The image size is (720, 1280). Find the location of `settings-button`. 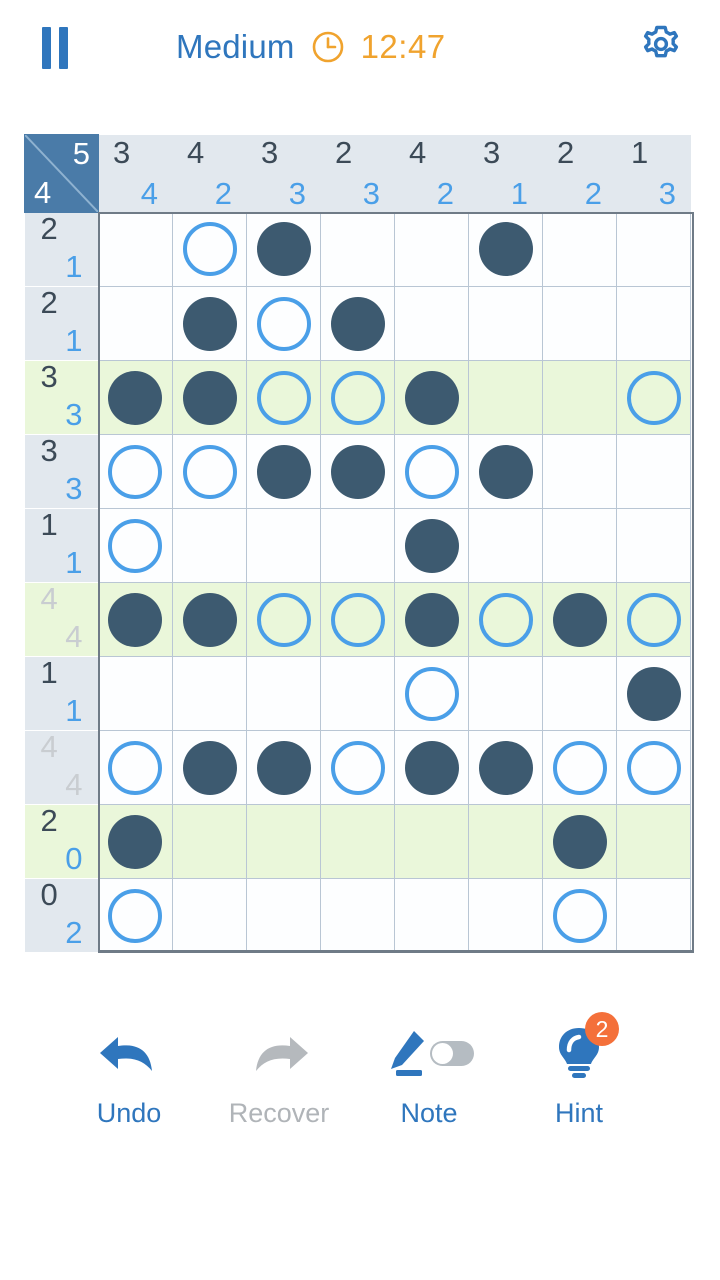

settings-button is located at coordinates (661, 46).